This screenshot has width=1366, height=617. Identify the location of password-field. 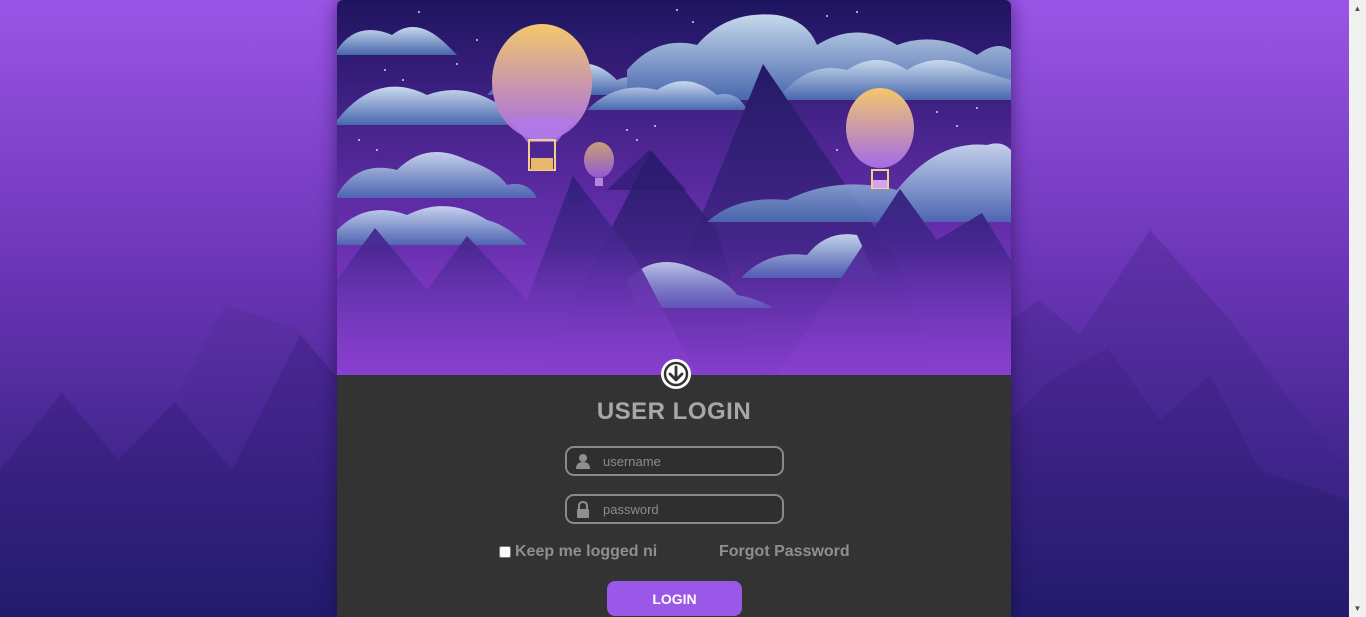
(674, 509).